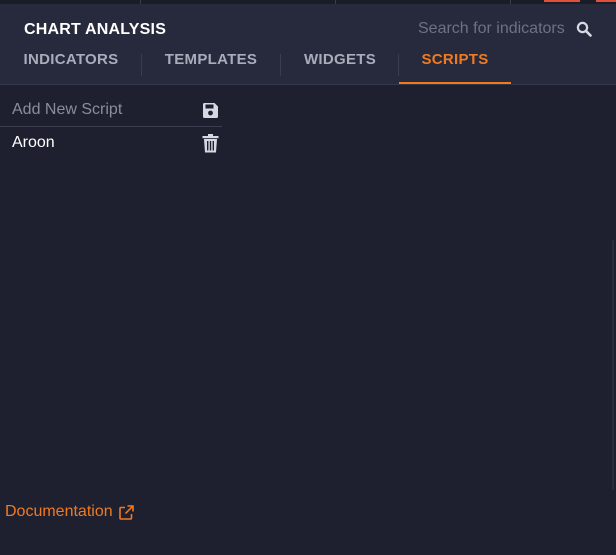 This screenshot has height=555, width=616. Describe the element at coordinates (210, 143) in the screenshot. I see `trash-icon` at that location.